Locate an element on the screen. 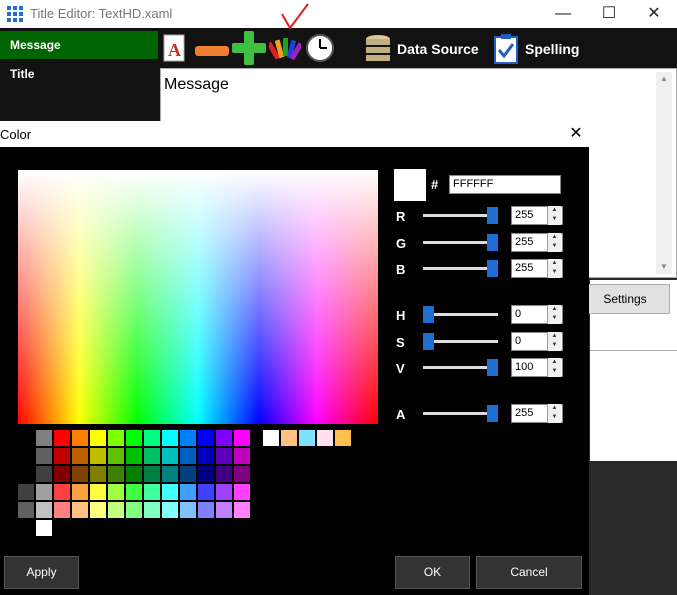  slider-thumb-h is located at coordinates (428, 314).